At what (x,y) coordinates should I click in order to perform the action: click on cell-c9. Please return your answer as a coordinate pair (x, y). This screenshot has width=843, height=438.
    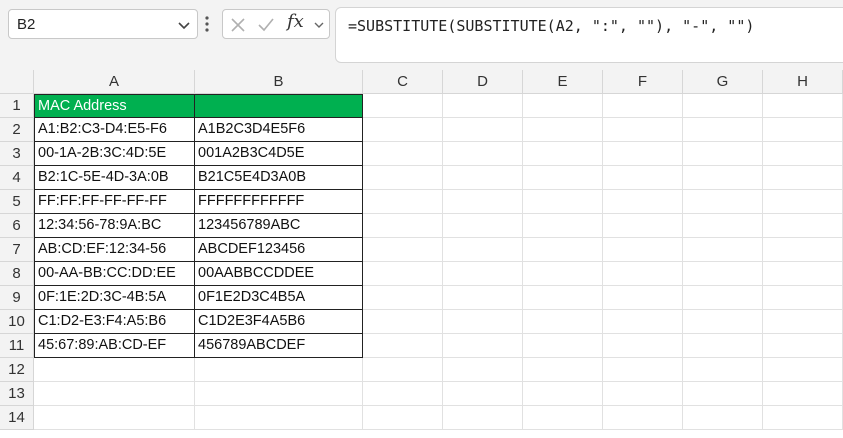
    Looking at the image, I should click on (403, 298).